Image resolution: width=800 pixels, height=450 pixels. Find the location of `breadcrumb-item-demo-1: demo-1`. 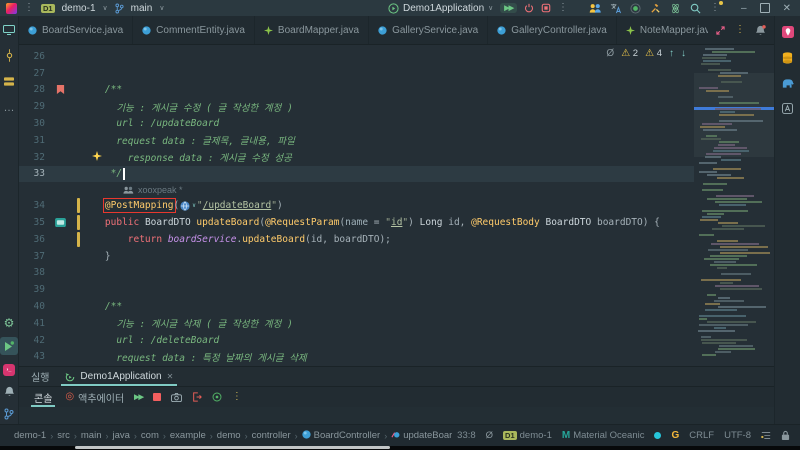

breadcrumb-item-demo-1: demo-1 is located at coordinates (30, 435).